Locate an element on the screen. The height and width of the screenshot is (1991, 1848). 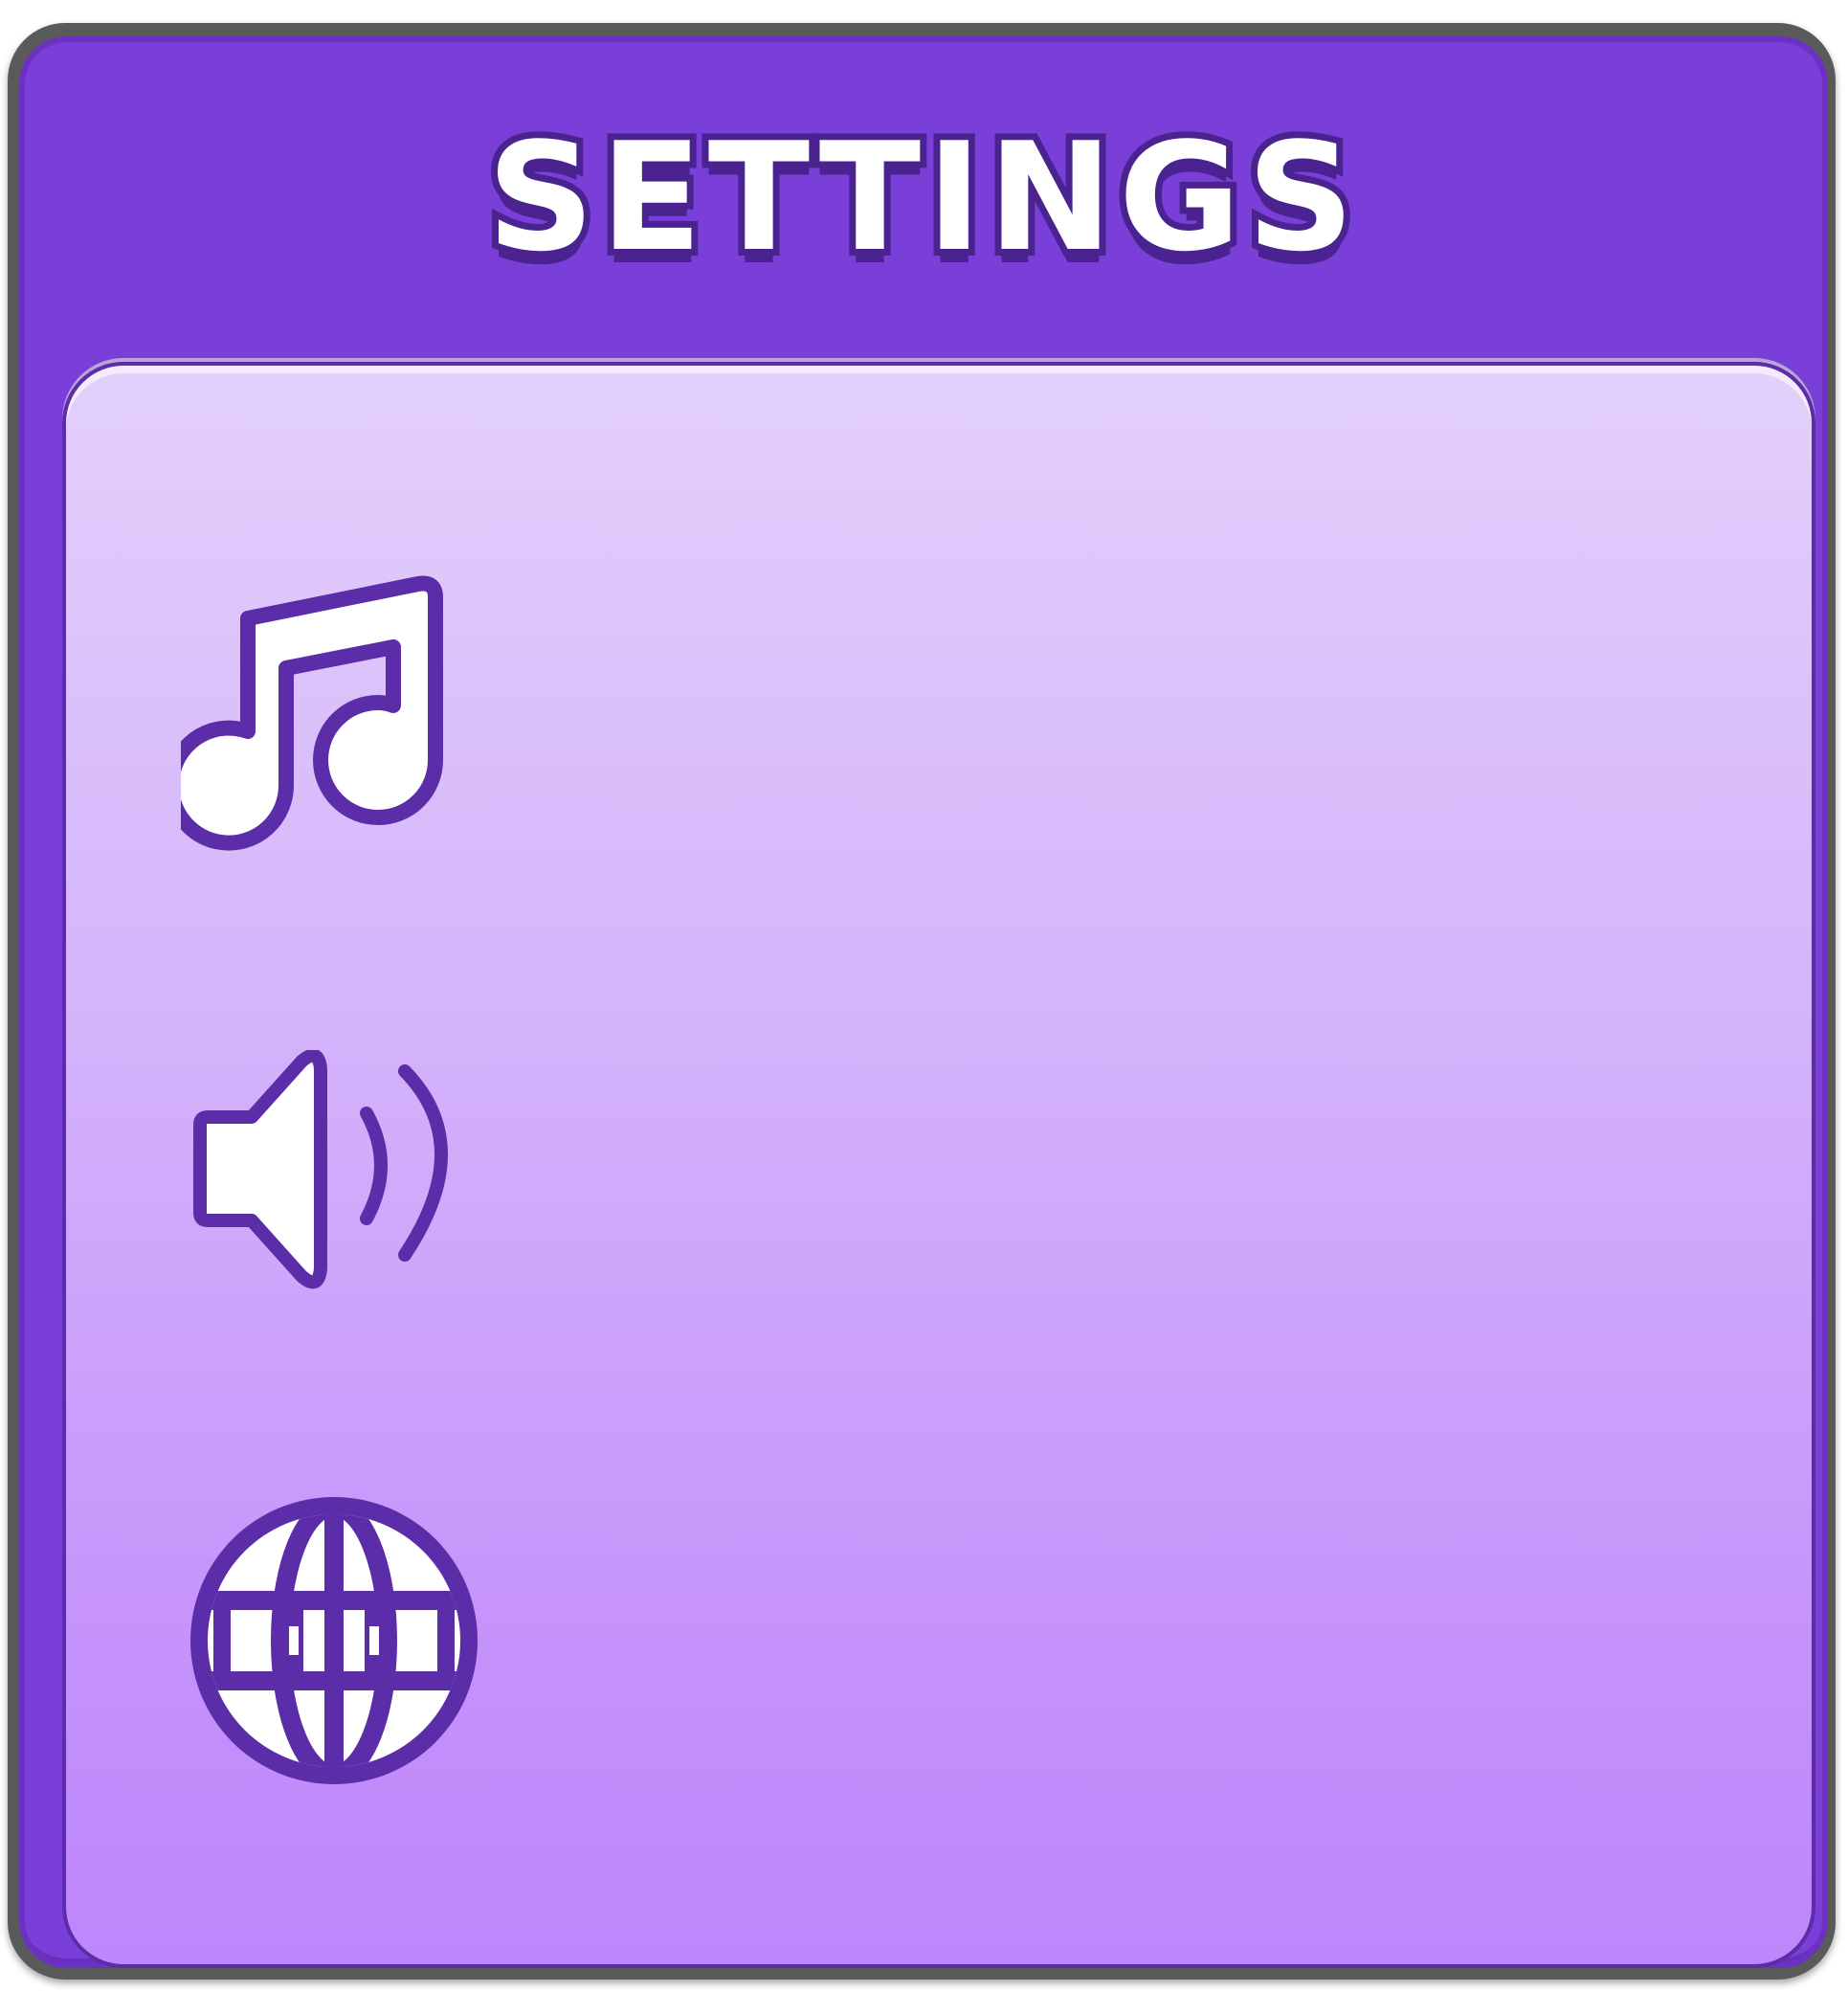
speaker-volume-icon is located at coordinates (330, 1169).